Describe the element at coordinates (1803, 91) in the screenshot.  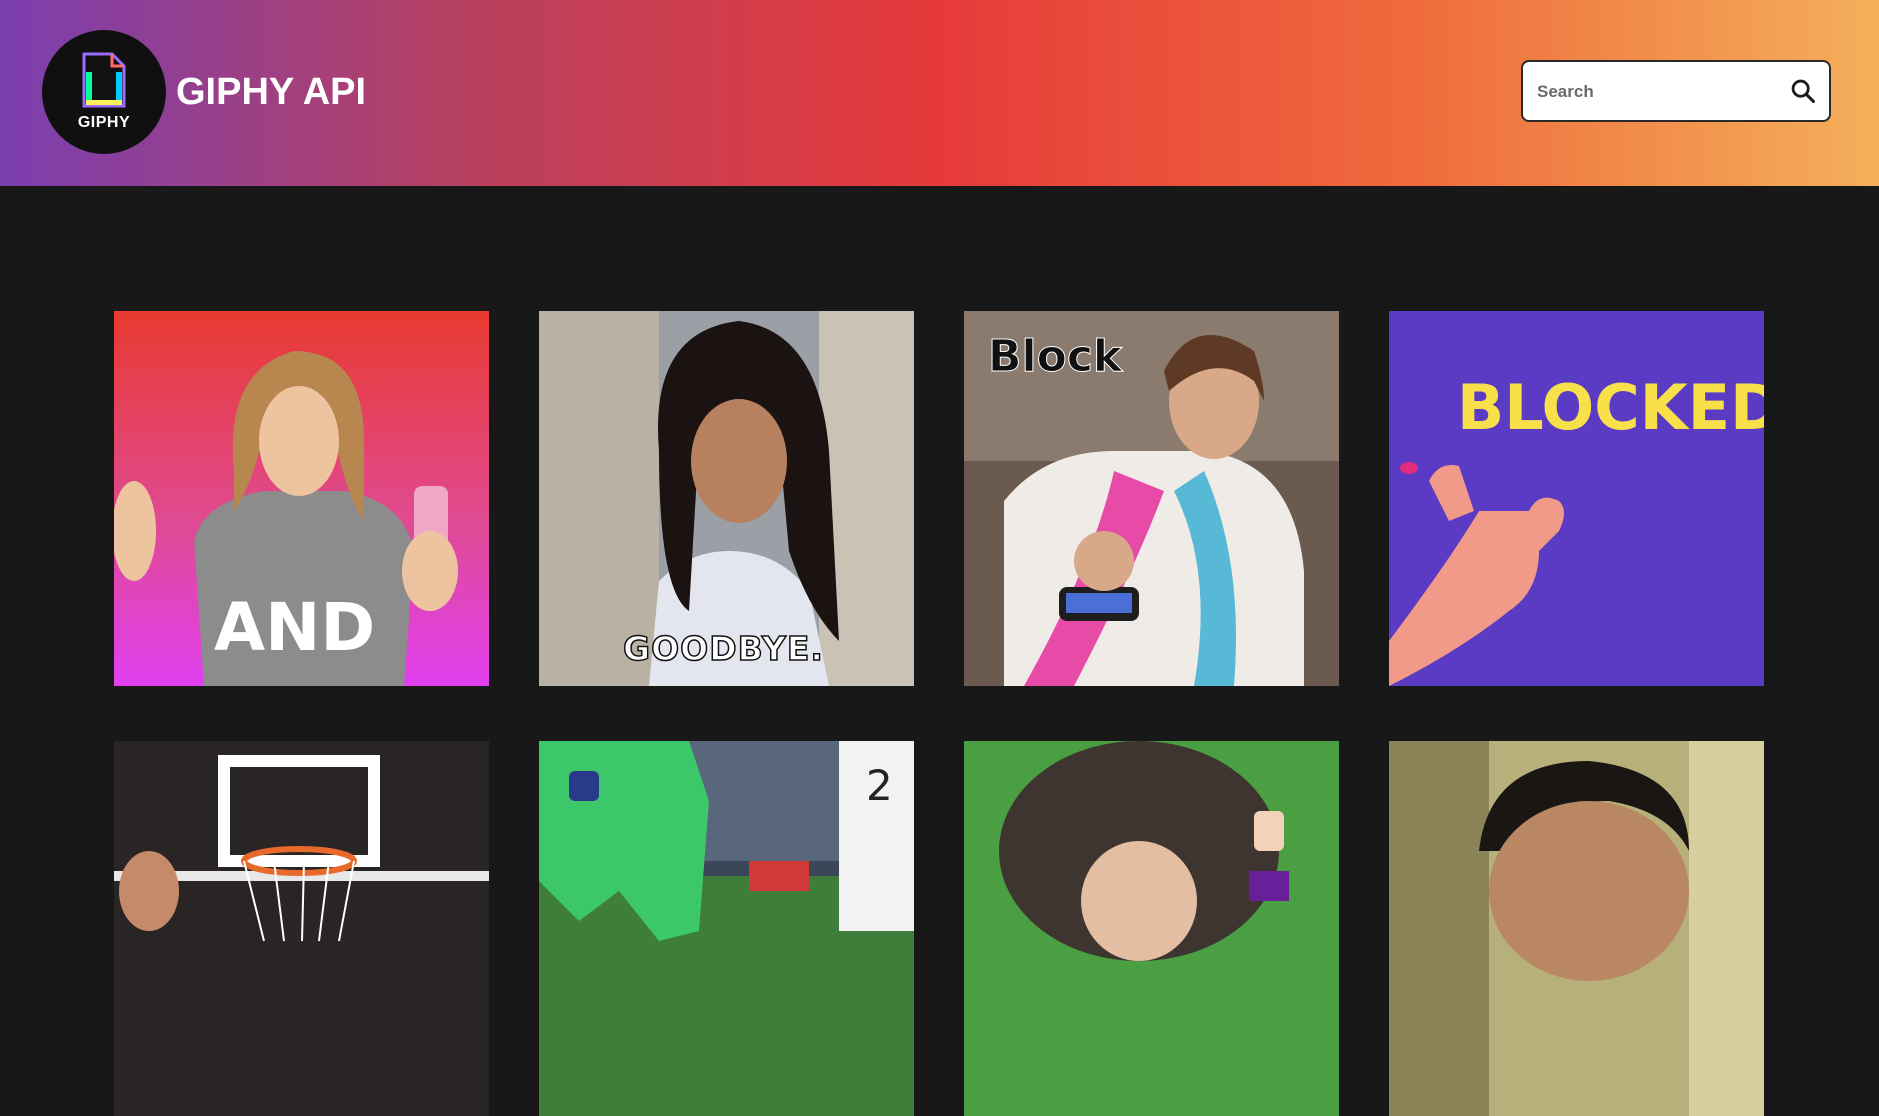
I see `search-icon` at that location.